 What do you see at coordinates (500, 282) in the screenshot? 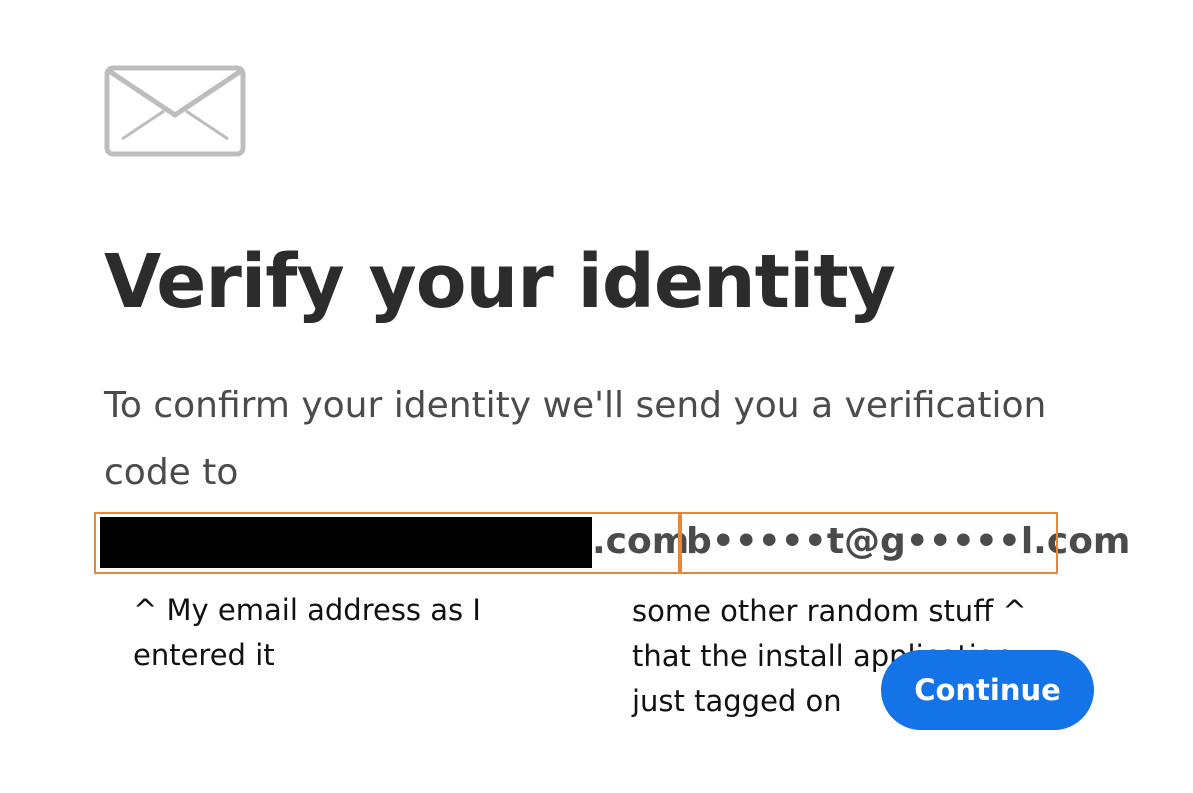
I see `page-title: Verify your identity` at bounding box center [500, 282].